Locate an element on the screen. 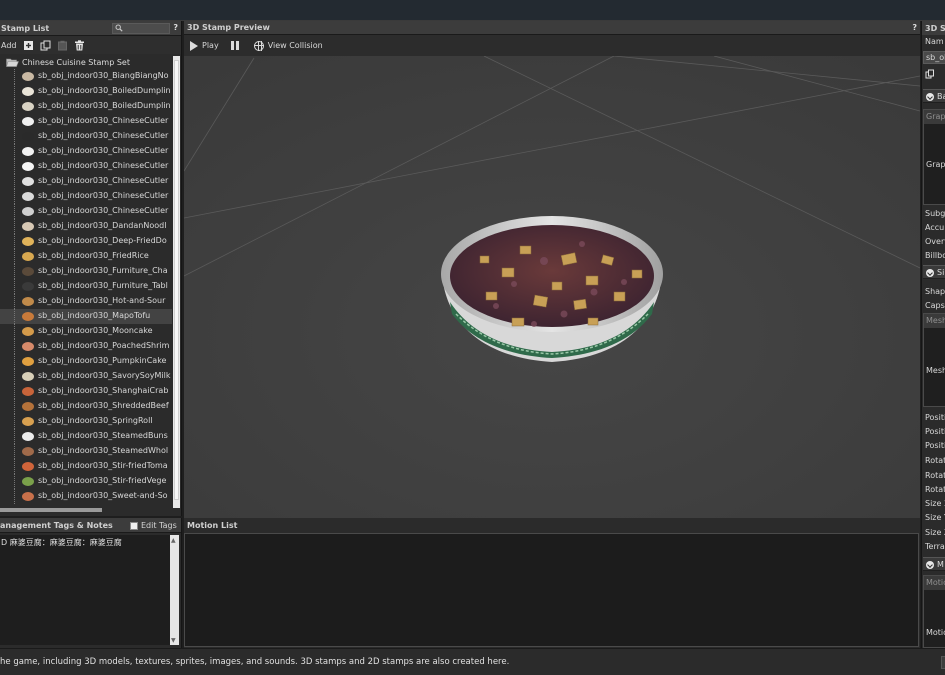 Image resolution: width=945 pixels, height=675 pixels. tree-item: sb_obj_indoor030_Deep-FriedDo is located at coordinates (86, 241).